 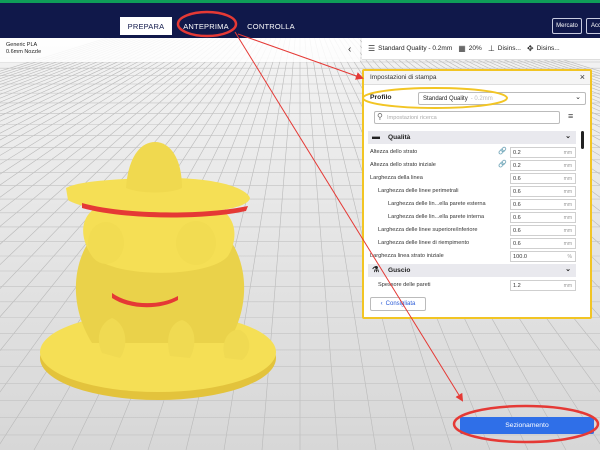 I want to click on quality-icon: ▬, so click(x=376, y=136).